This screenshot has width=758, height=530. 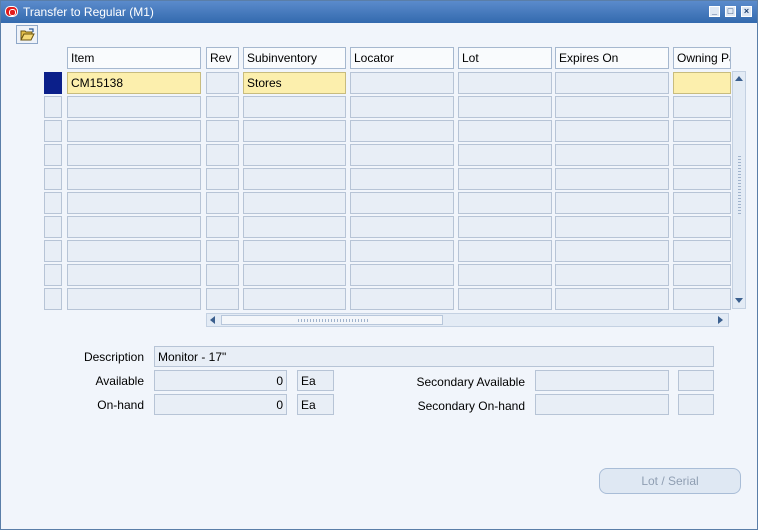 What do you see at coordinates (332, 320) in the screenshot?
I see `scroll-thumb` at bounding box center [332, 320].